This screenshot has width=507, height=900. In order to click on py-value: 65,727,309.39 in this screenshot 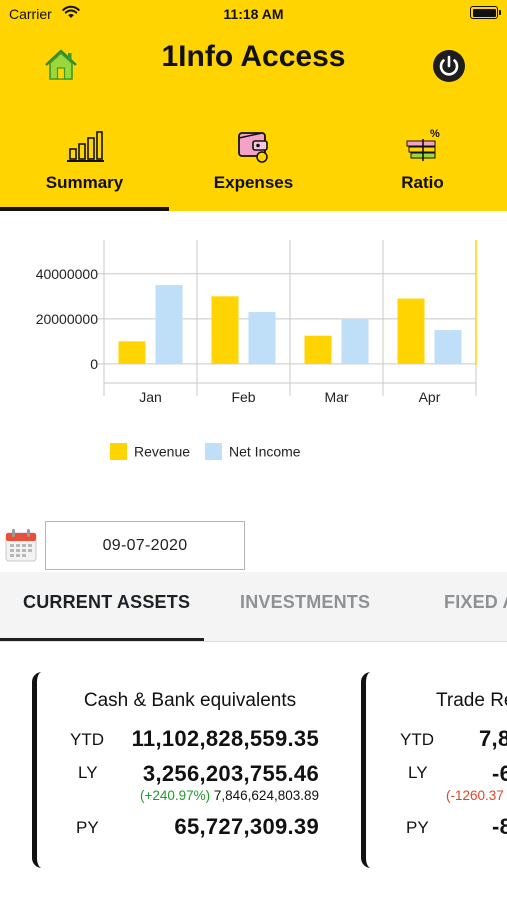, I will do `click(246, 826)`.